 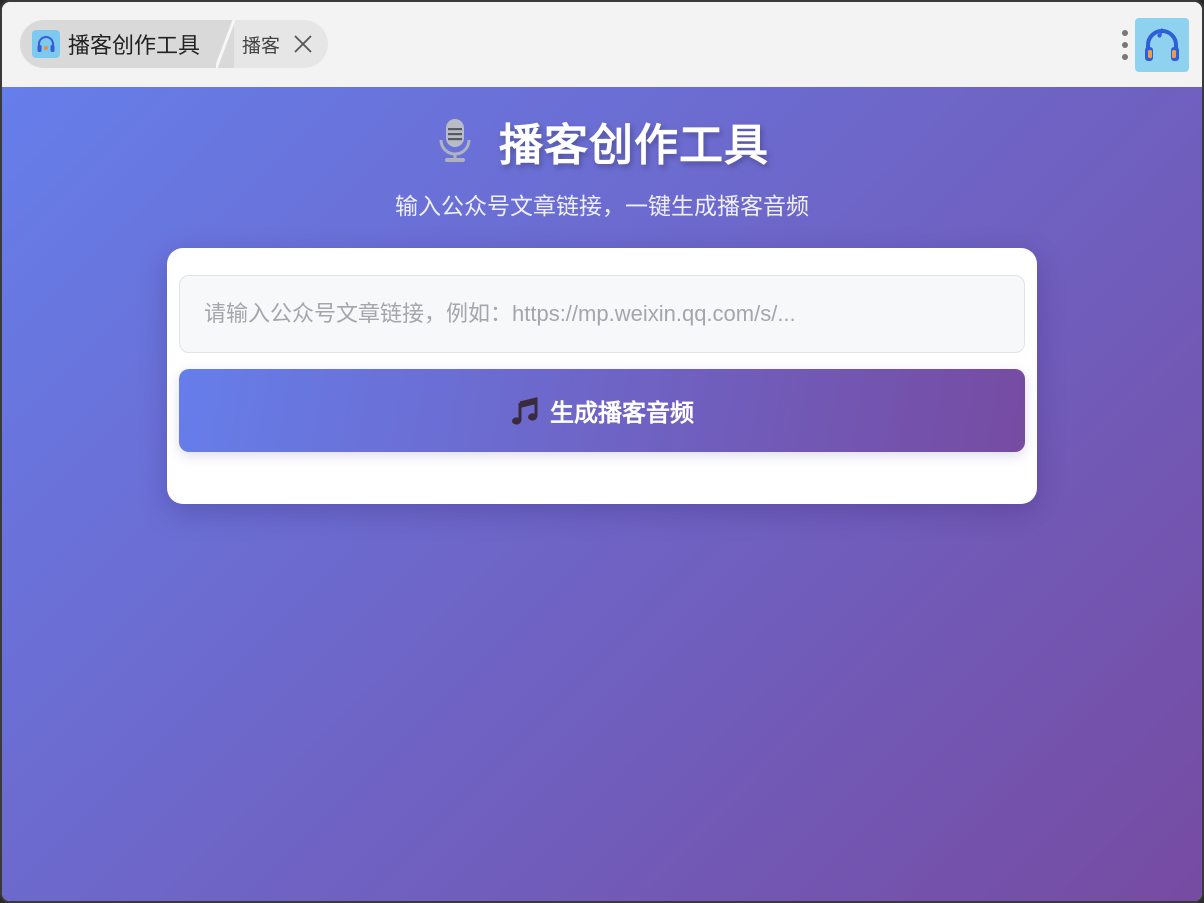 I want to click on headphones-icon, so click(x=46, y=44).